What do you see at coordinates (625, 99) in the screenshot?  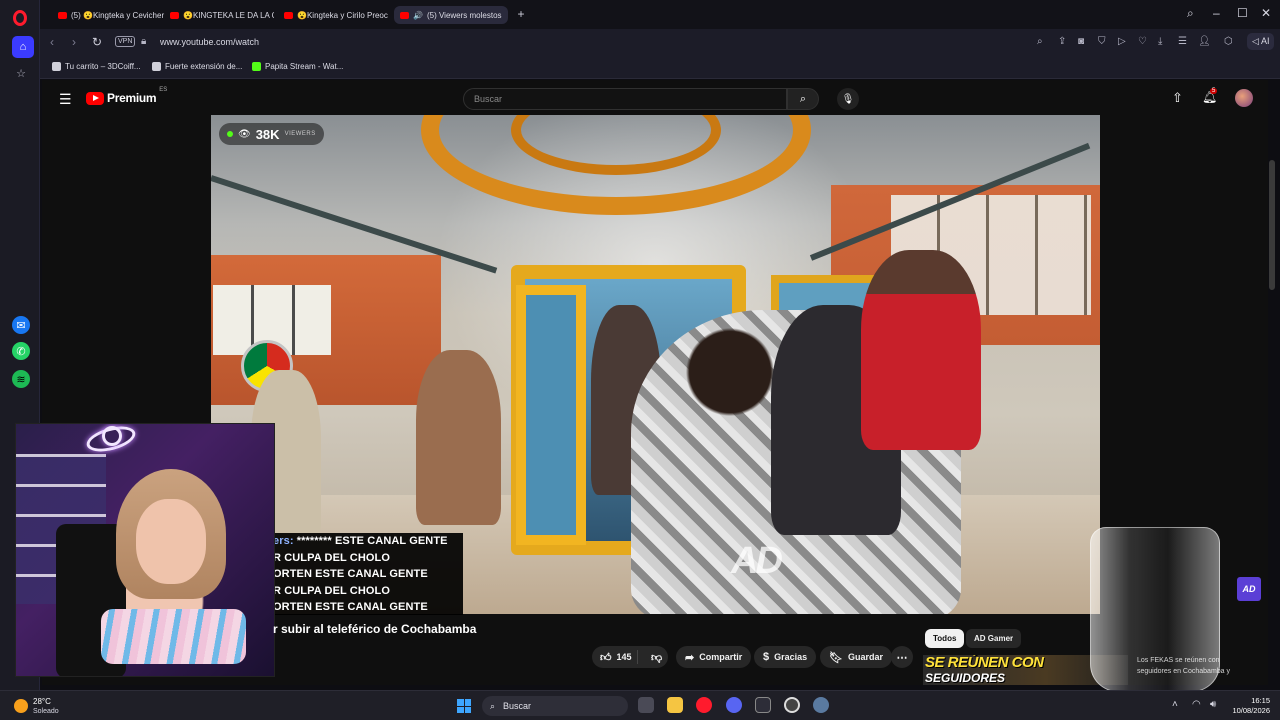 I see `search-input` at bounding box center [625, 99].